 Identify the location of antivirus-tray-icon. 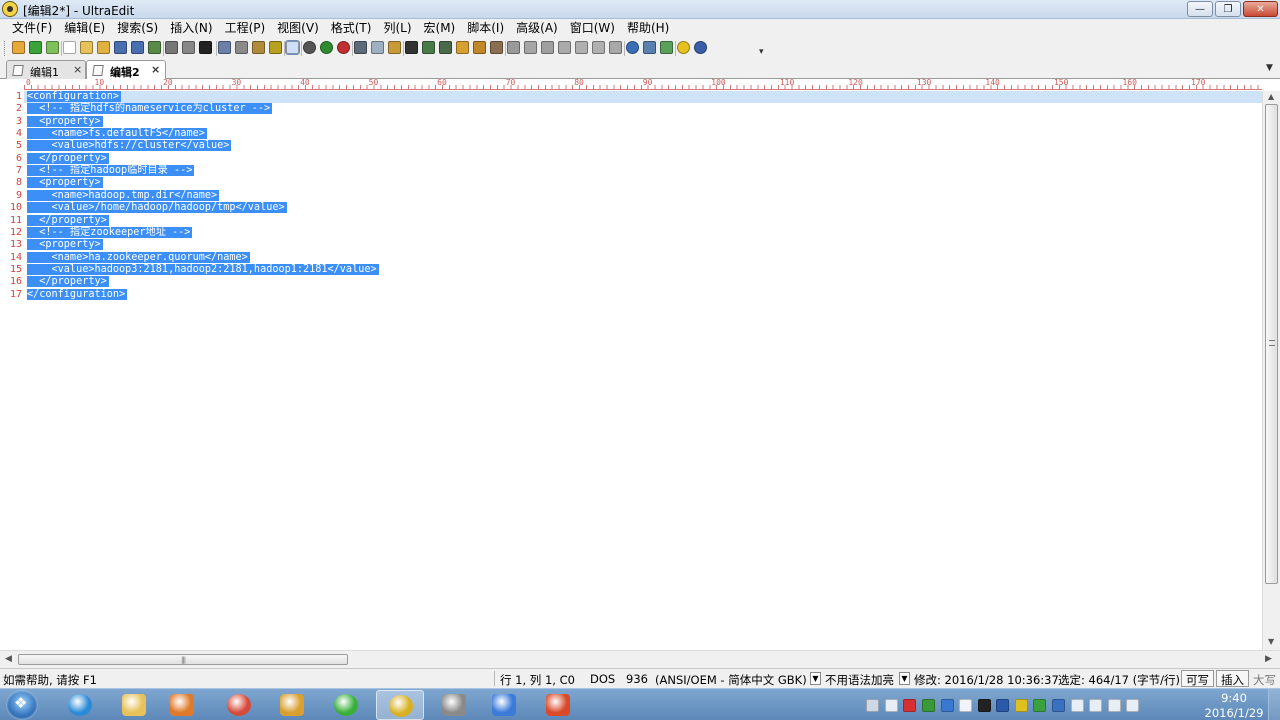
(909, 705).